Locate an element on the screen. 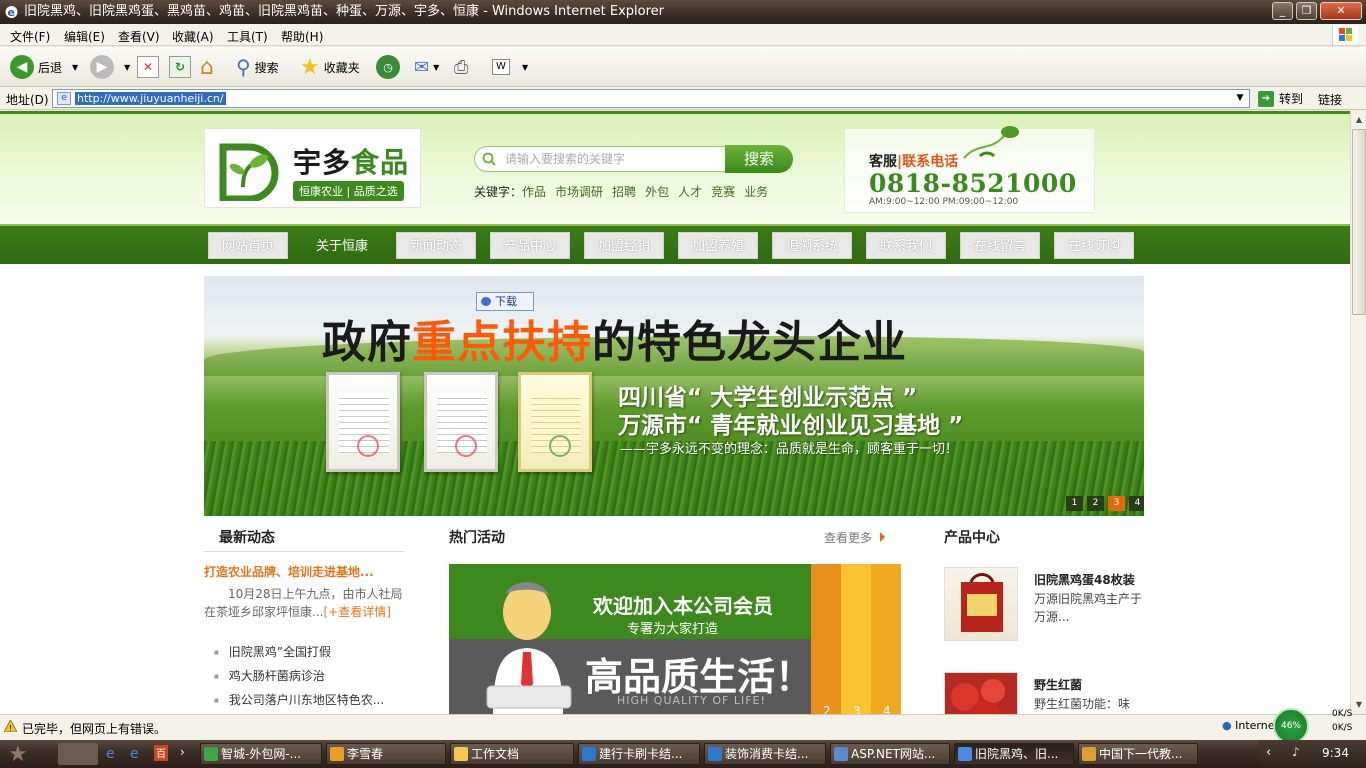 The height and width of the screenshot is (768, 1366). keywords-row: 关键字：作品 市场调研 招聘 外包 人才 竞赛 业务 is located at coordinates (625, 191).